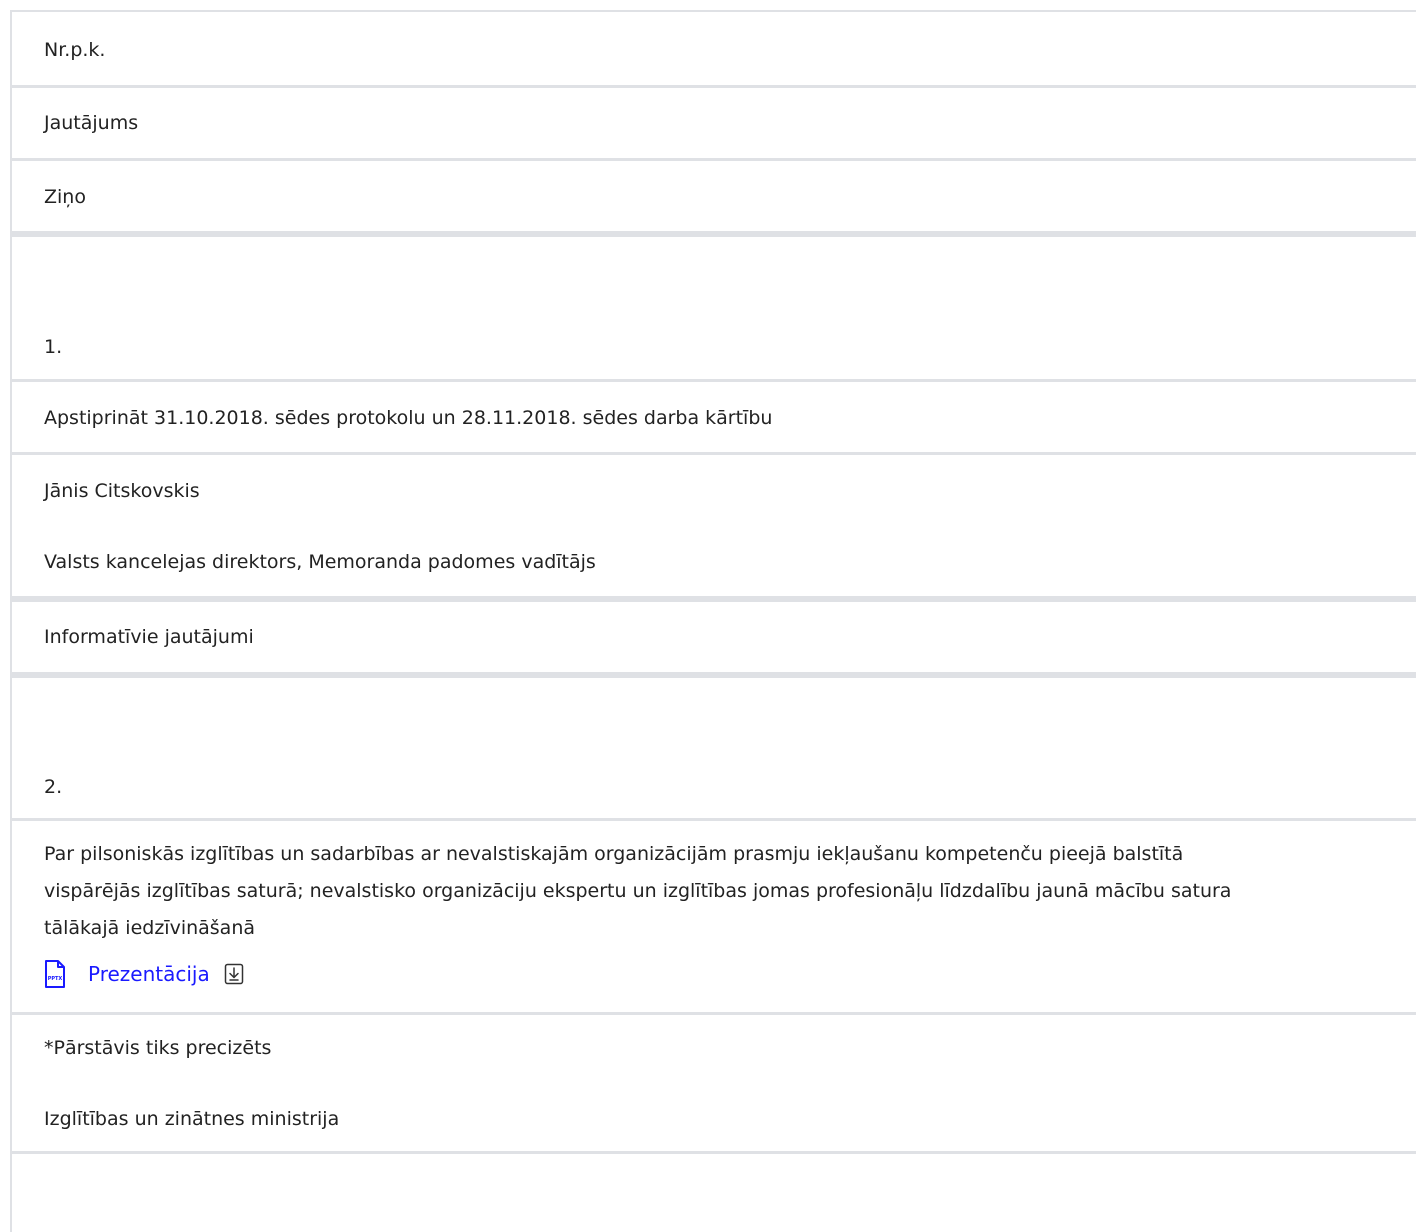 The height and width of the screenshot is (1232, 1416). I want to click on item-2-reporter-role: Izglītības un zinātnes ministrija, so click(192, 1119).